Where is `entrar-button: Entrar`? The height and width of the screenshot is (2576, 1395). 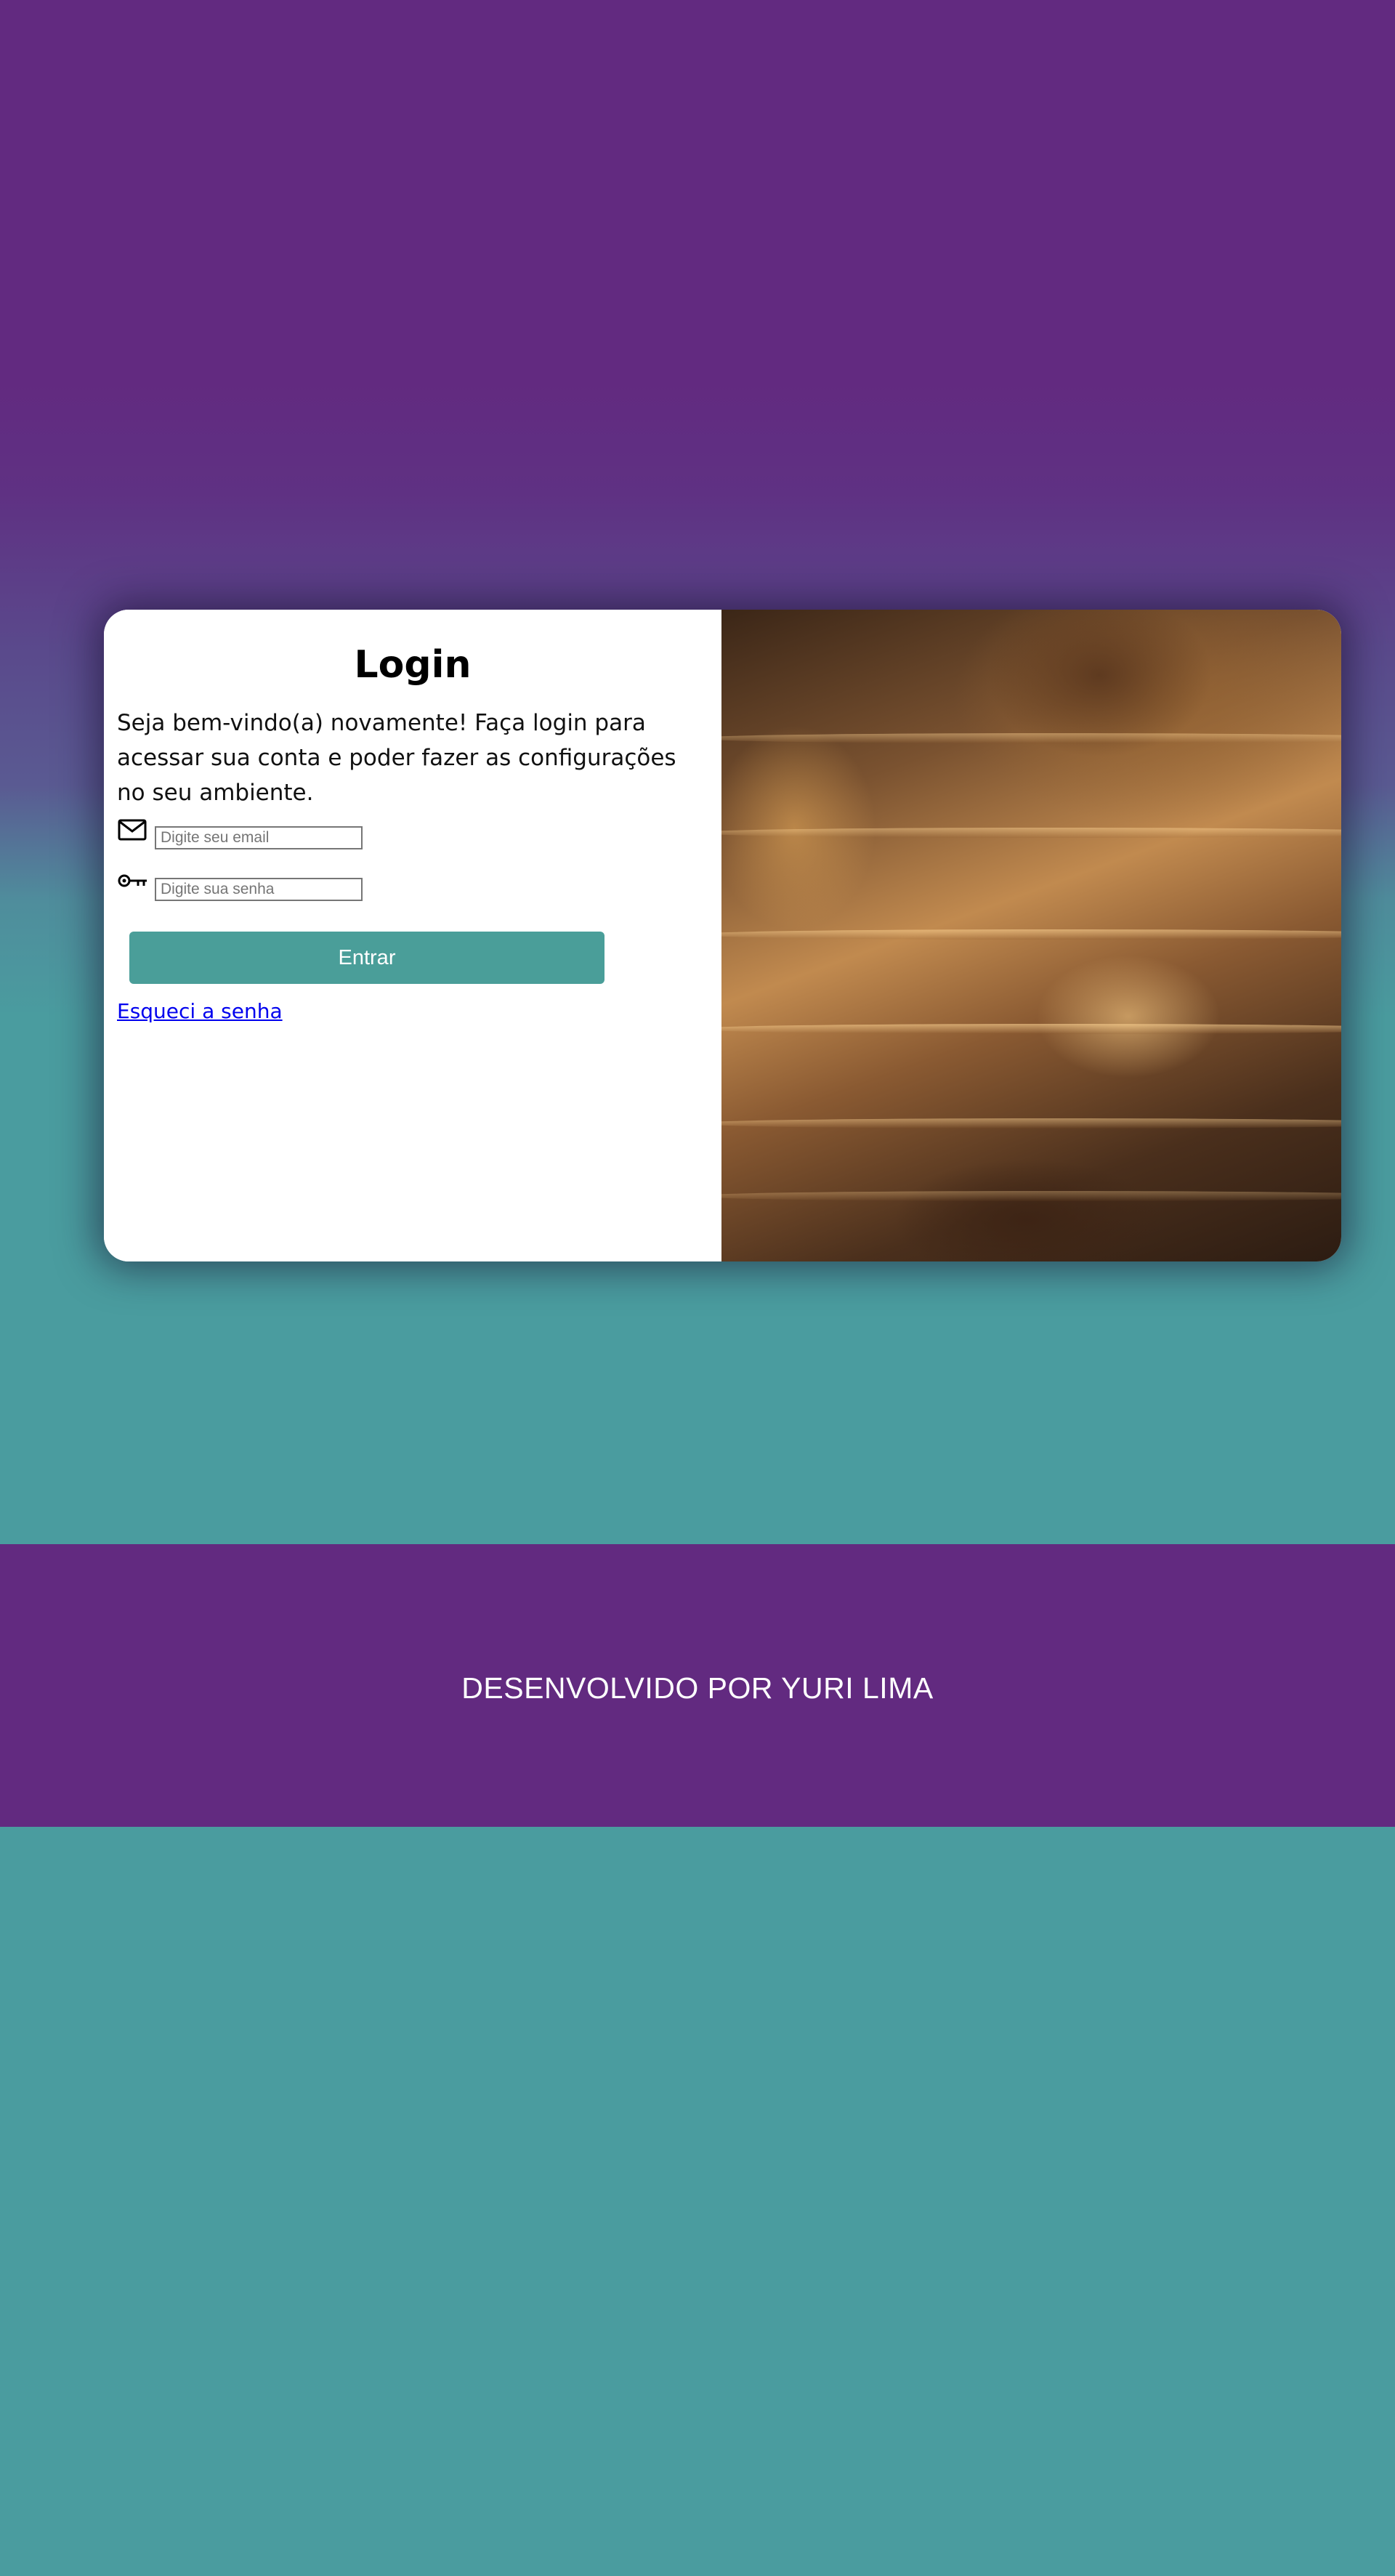 entrar-button: Entrar is located at coordinates (367, 958).